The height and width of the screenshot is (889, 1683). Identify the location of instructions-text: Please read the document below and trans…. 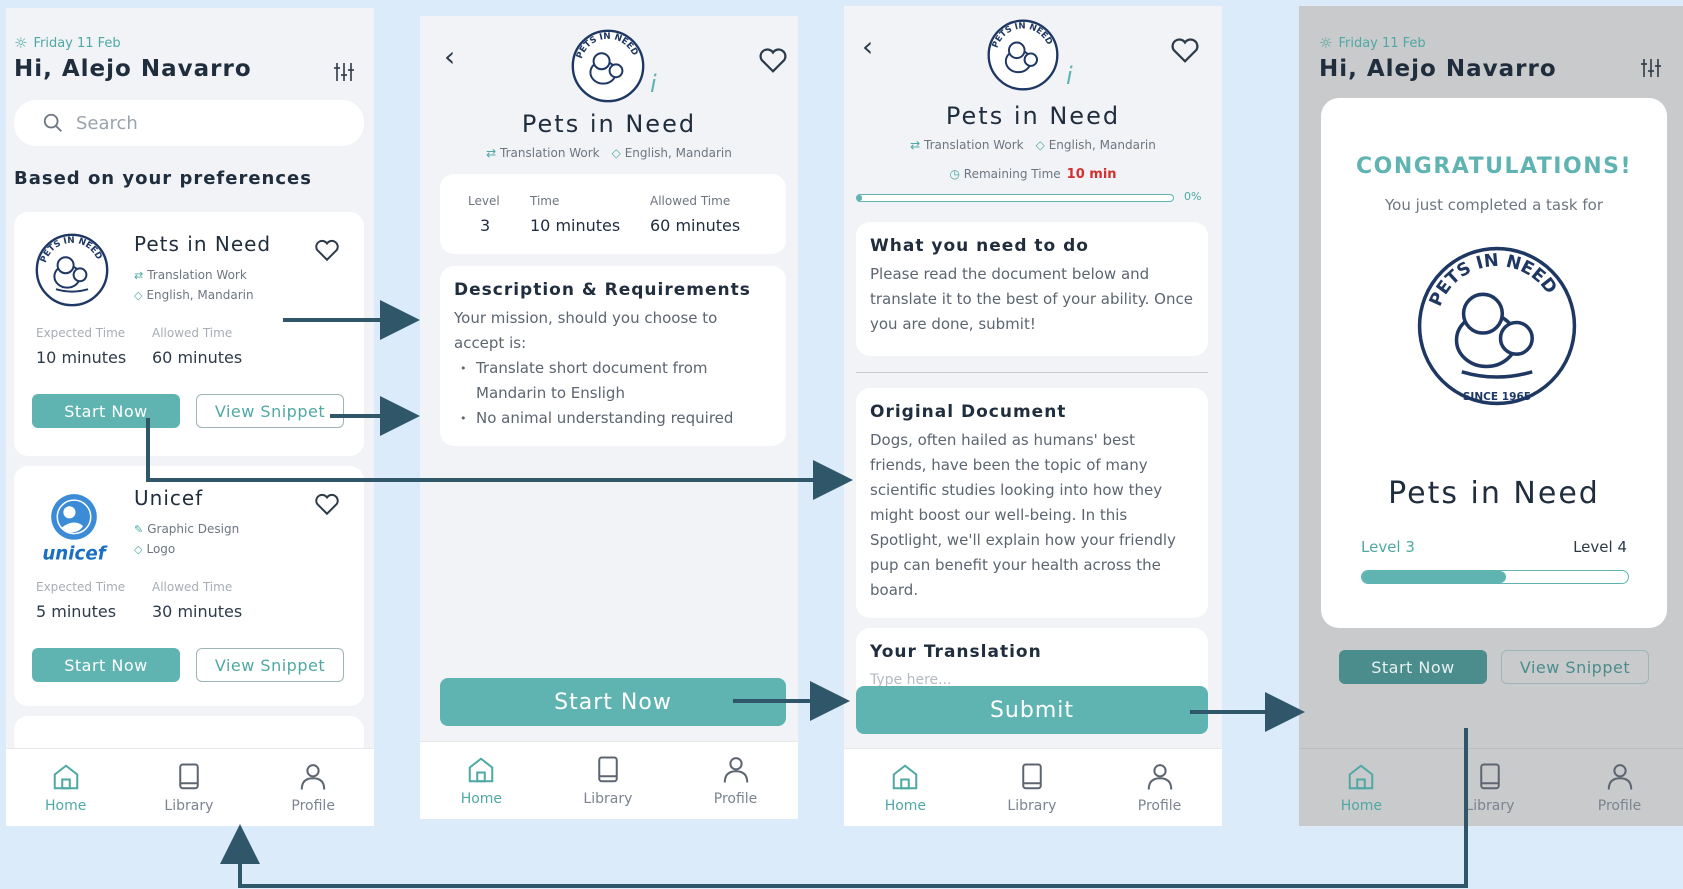
(1031, 299).